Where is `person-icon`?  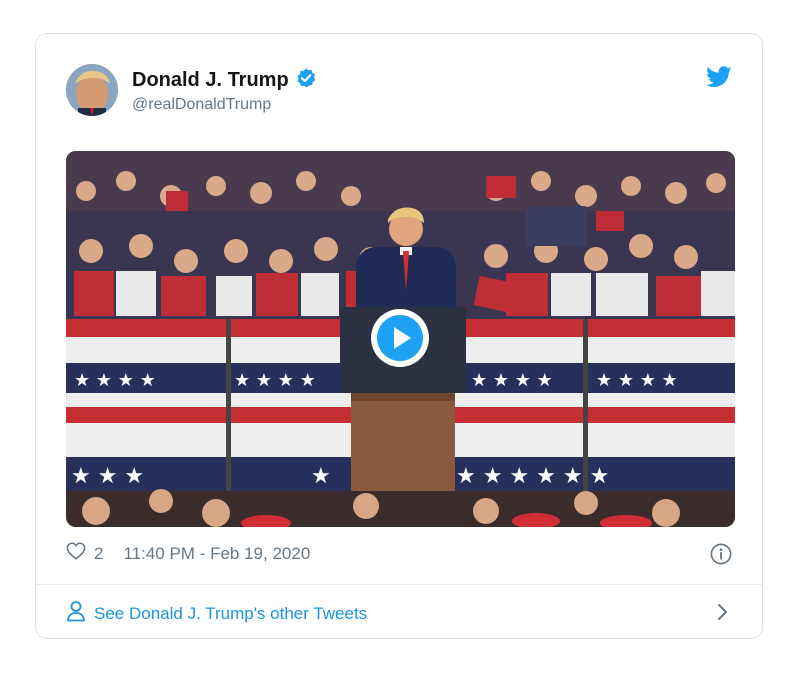 person-icon is located at coordinates (76, 613).